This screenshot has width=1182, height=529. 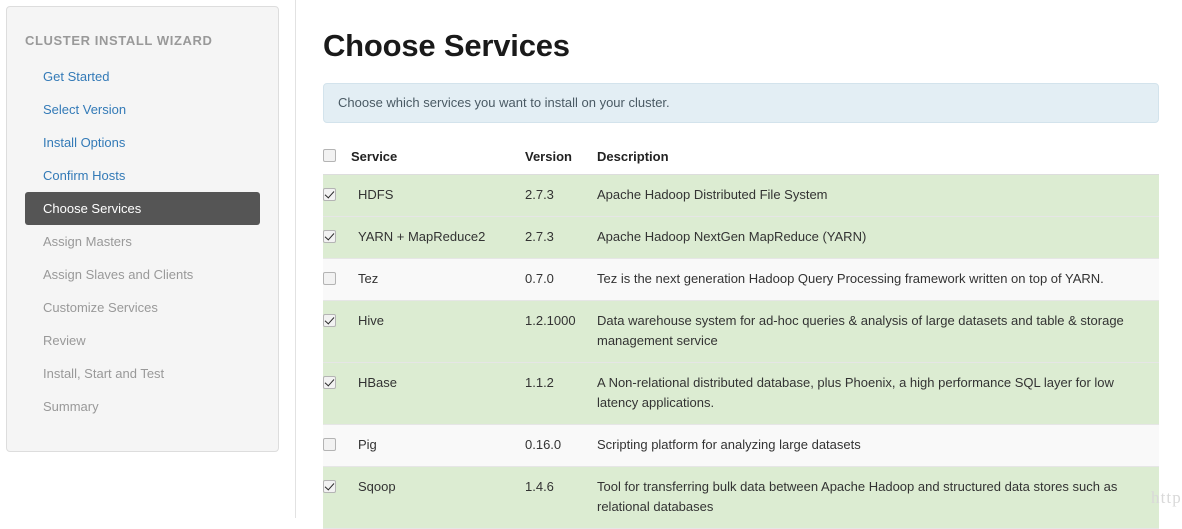 I want to click on services-table-head: Service Version Description, so click(x=741, y=159).